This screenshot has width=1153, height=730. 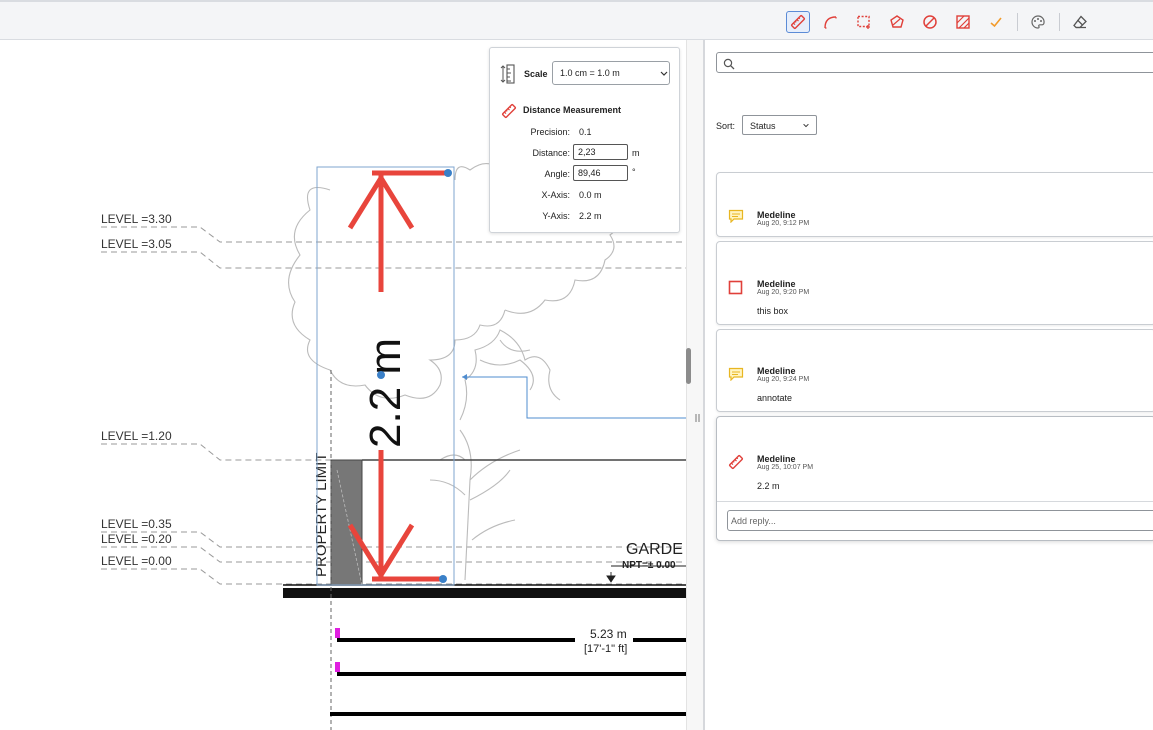 I want to click on check-tool-button, so click(x=996, y=22).